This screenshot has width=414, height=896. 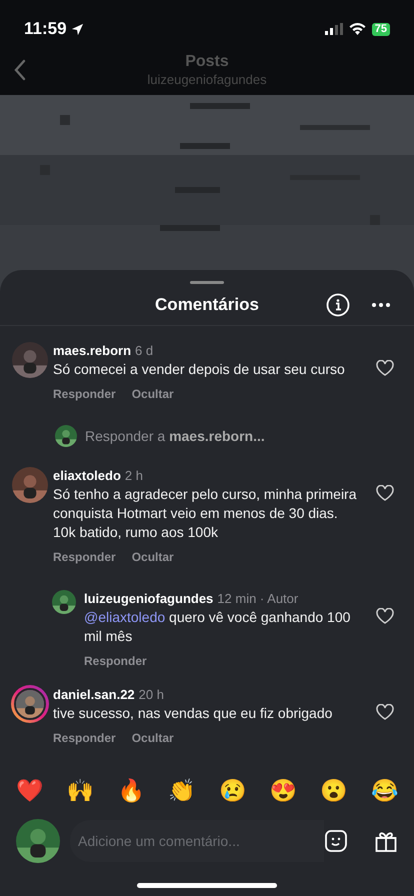 What do you see at coordinates (20, 70) in the screenshot?
I see `back-icon` at bounding box center [20, 70].